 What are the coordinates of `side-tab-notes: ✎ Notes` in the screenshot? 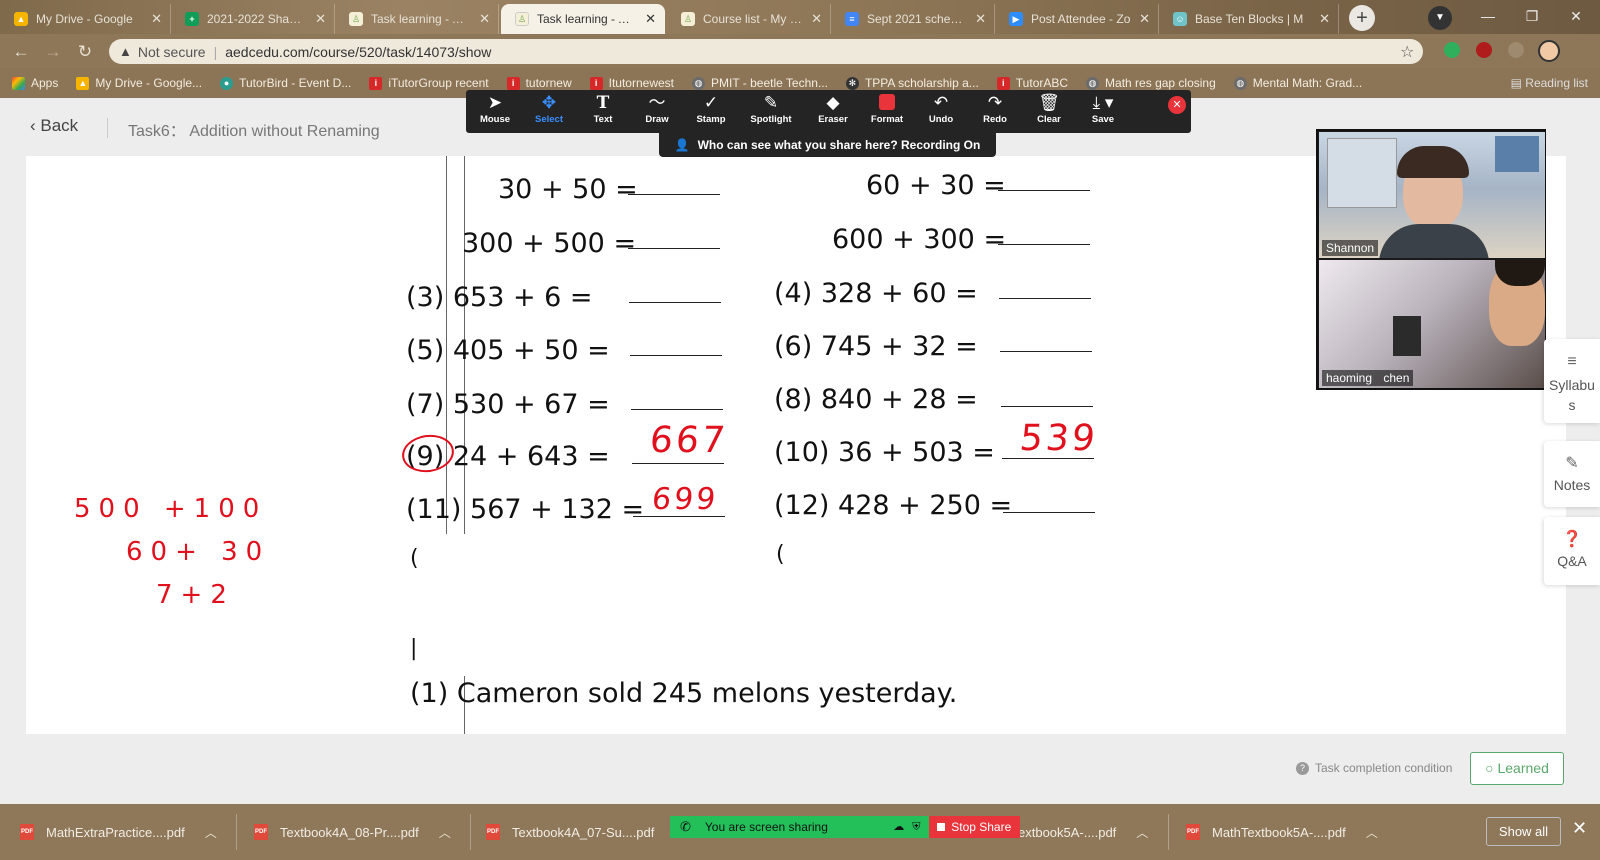 It's located at (1572, 474).